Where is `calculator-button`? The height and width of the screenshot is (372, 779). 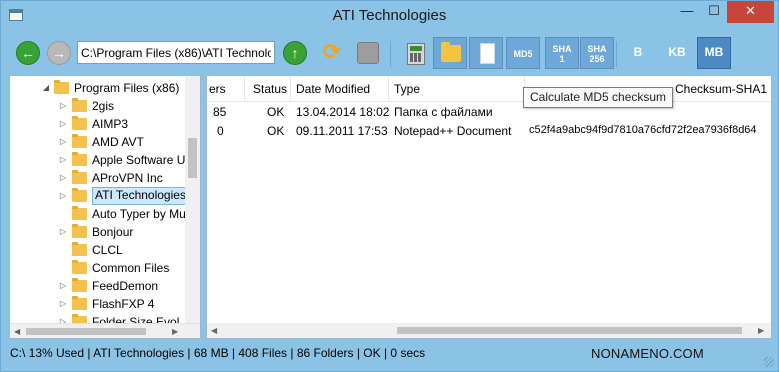
calculator-button is located at coordinates (415, 53).